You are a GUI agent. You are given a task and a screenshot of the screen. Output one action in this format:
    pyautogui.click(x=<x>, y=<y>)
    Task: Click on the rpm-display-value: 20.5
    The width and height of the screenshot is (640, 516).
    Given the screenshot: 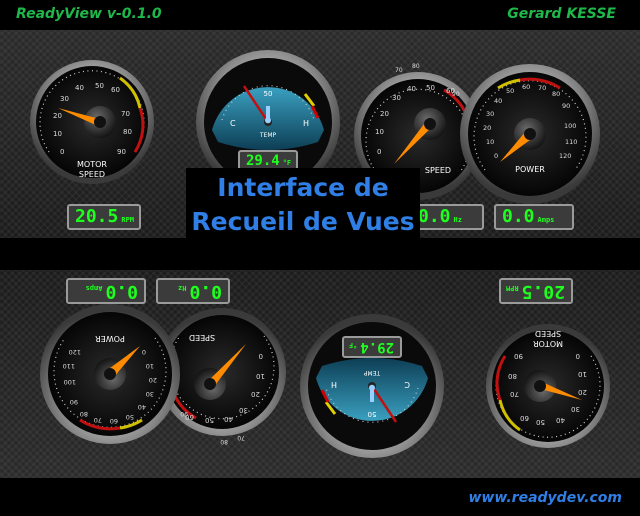 What is the action you would take?
    pyautogui.click(x=543, y=291)
    